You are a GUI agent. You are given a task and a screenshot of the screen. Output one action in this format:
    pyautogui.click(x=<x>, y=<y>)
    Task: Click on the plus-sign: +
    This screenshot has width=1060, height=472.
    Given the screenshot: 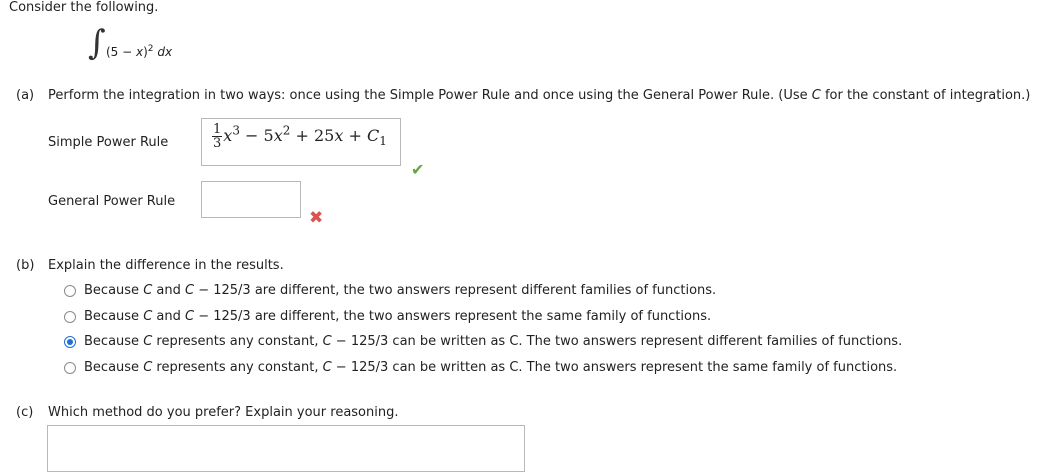 What is the action you would take?
    pyautogui.click(x=355, y=135)
    